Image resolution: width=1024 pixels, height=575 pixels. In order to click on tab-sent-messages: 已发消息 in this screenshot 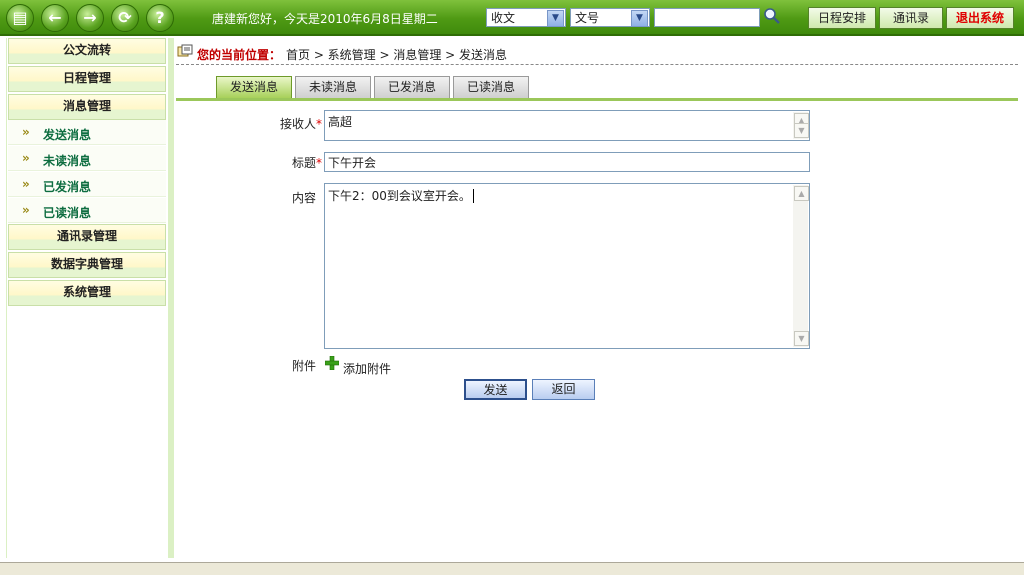, I will do `click(412, 87)`.